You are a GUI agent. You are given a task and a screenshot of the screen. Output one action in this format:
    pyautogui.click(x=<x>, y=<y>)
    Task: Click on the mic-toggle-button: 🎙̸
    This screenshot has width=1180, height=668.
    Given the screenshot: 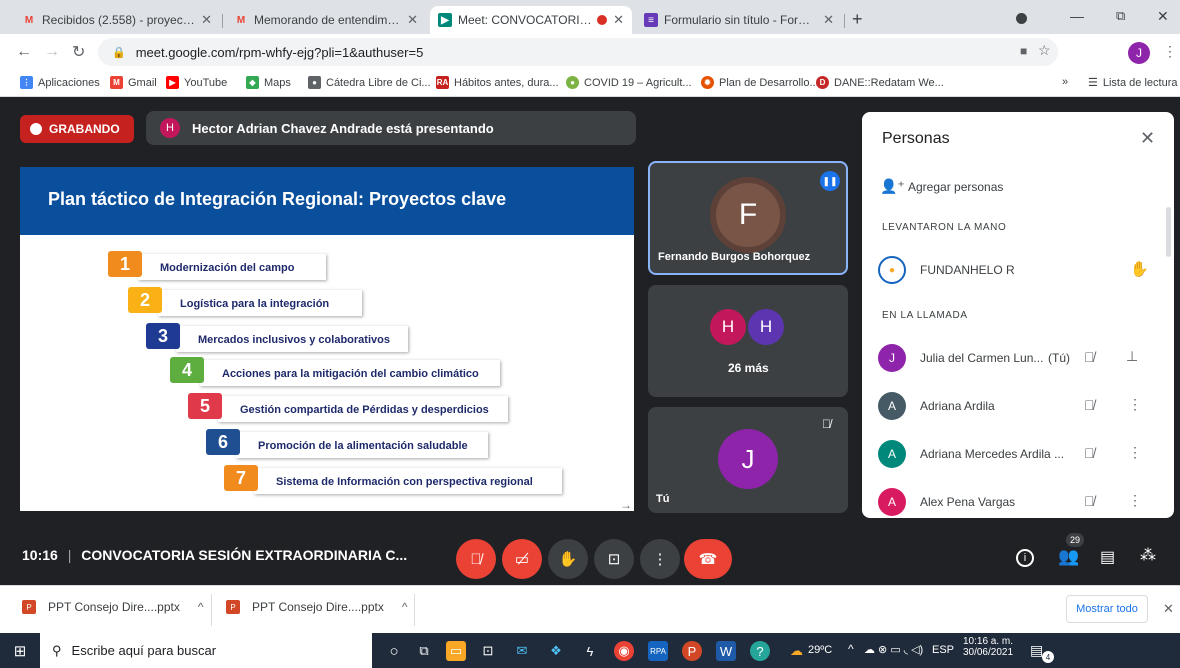 What is the action you would take?
    pyautogui.click(x=476, y=559)
    